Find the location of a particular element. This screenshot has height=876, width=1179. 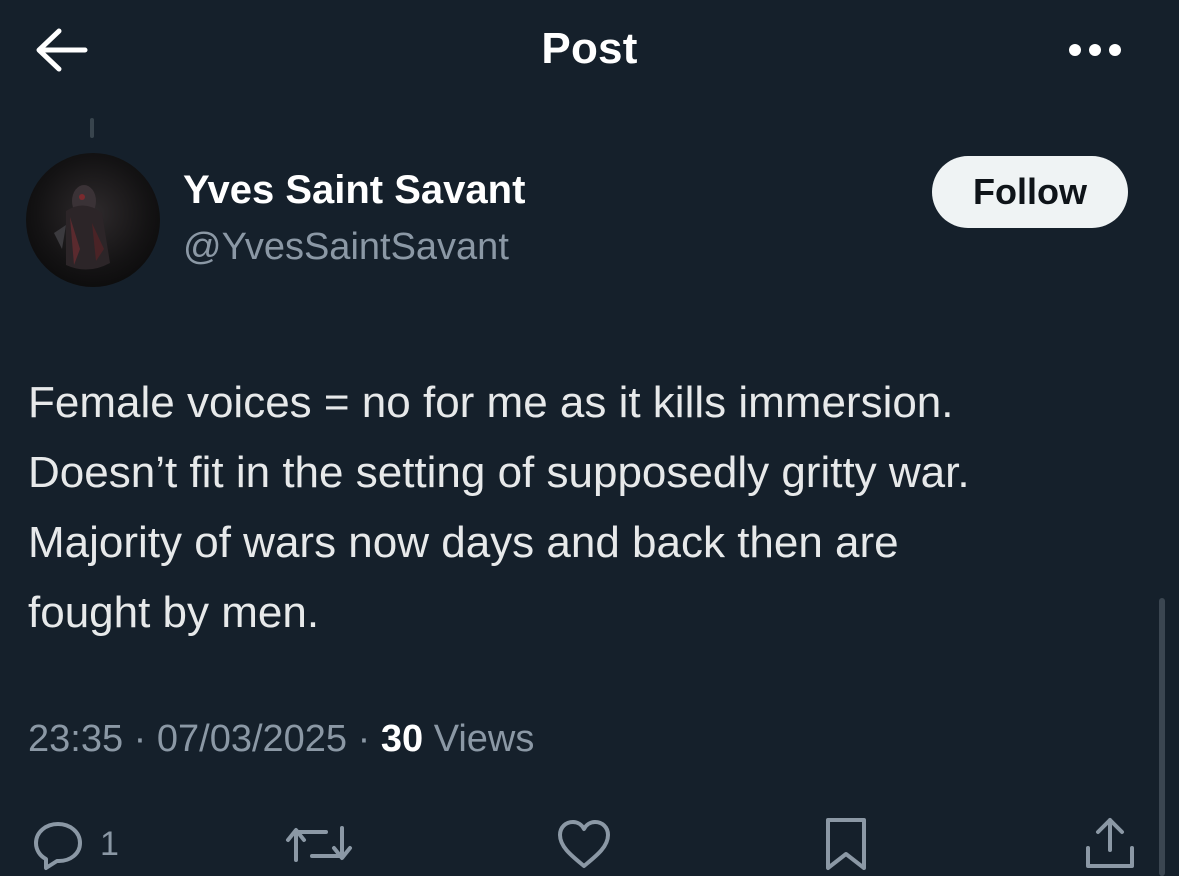

scrollbar is located at coordinates (1162, 737).